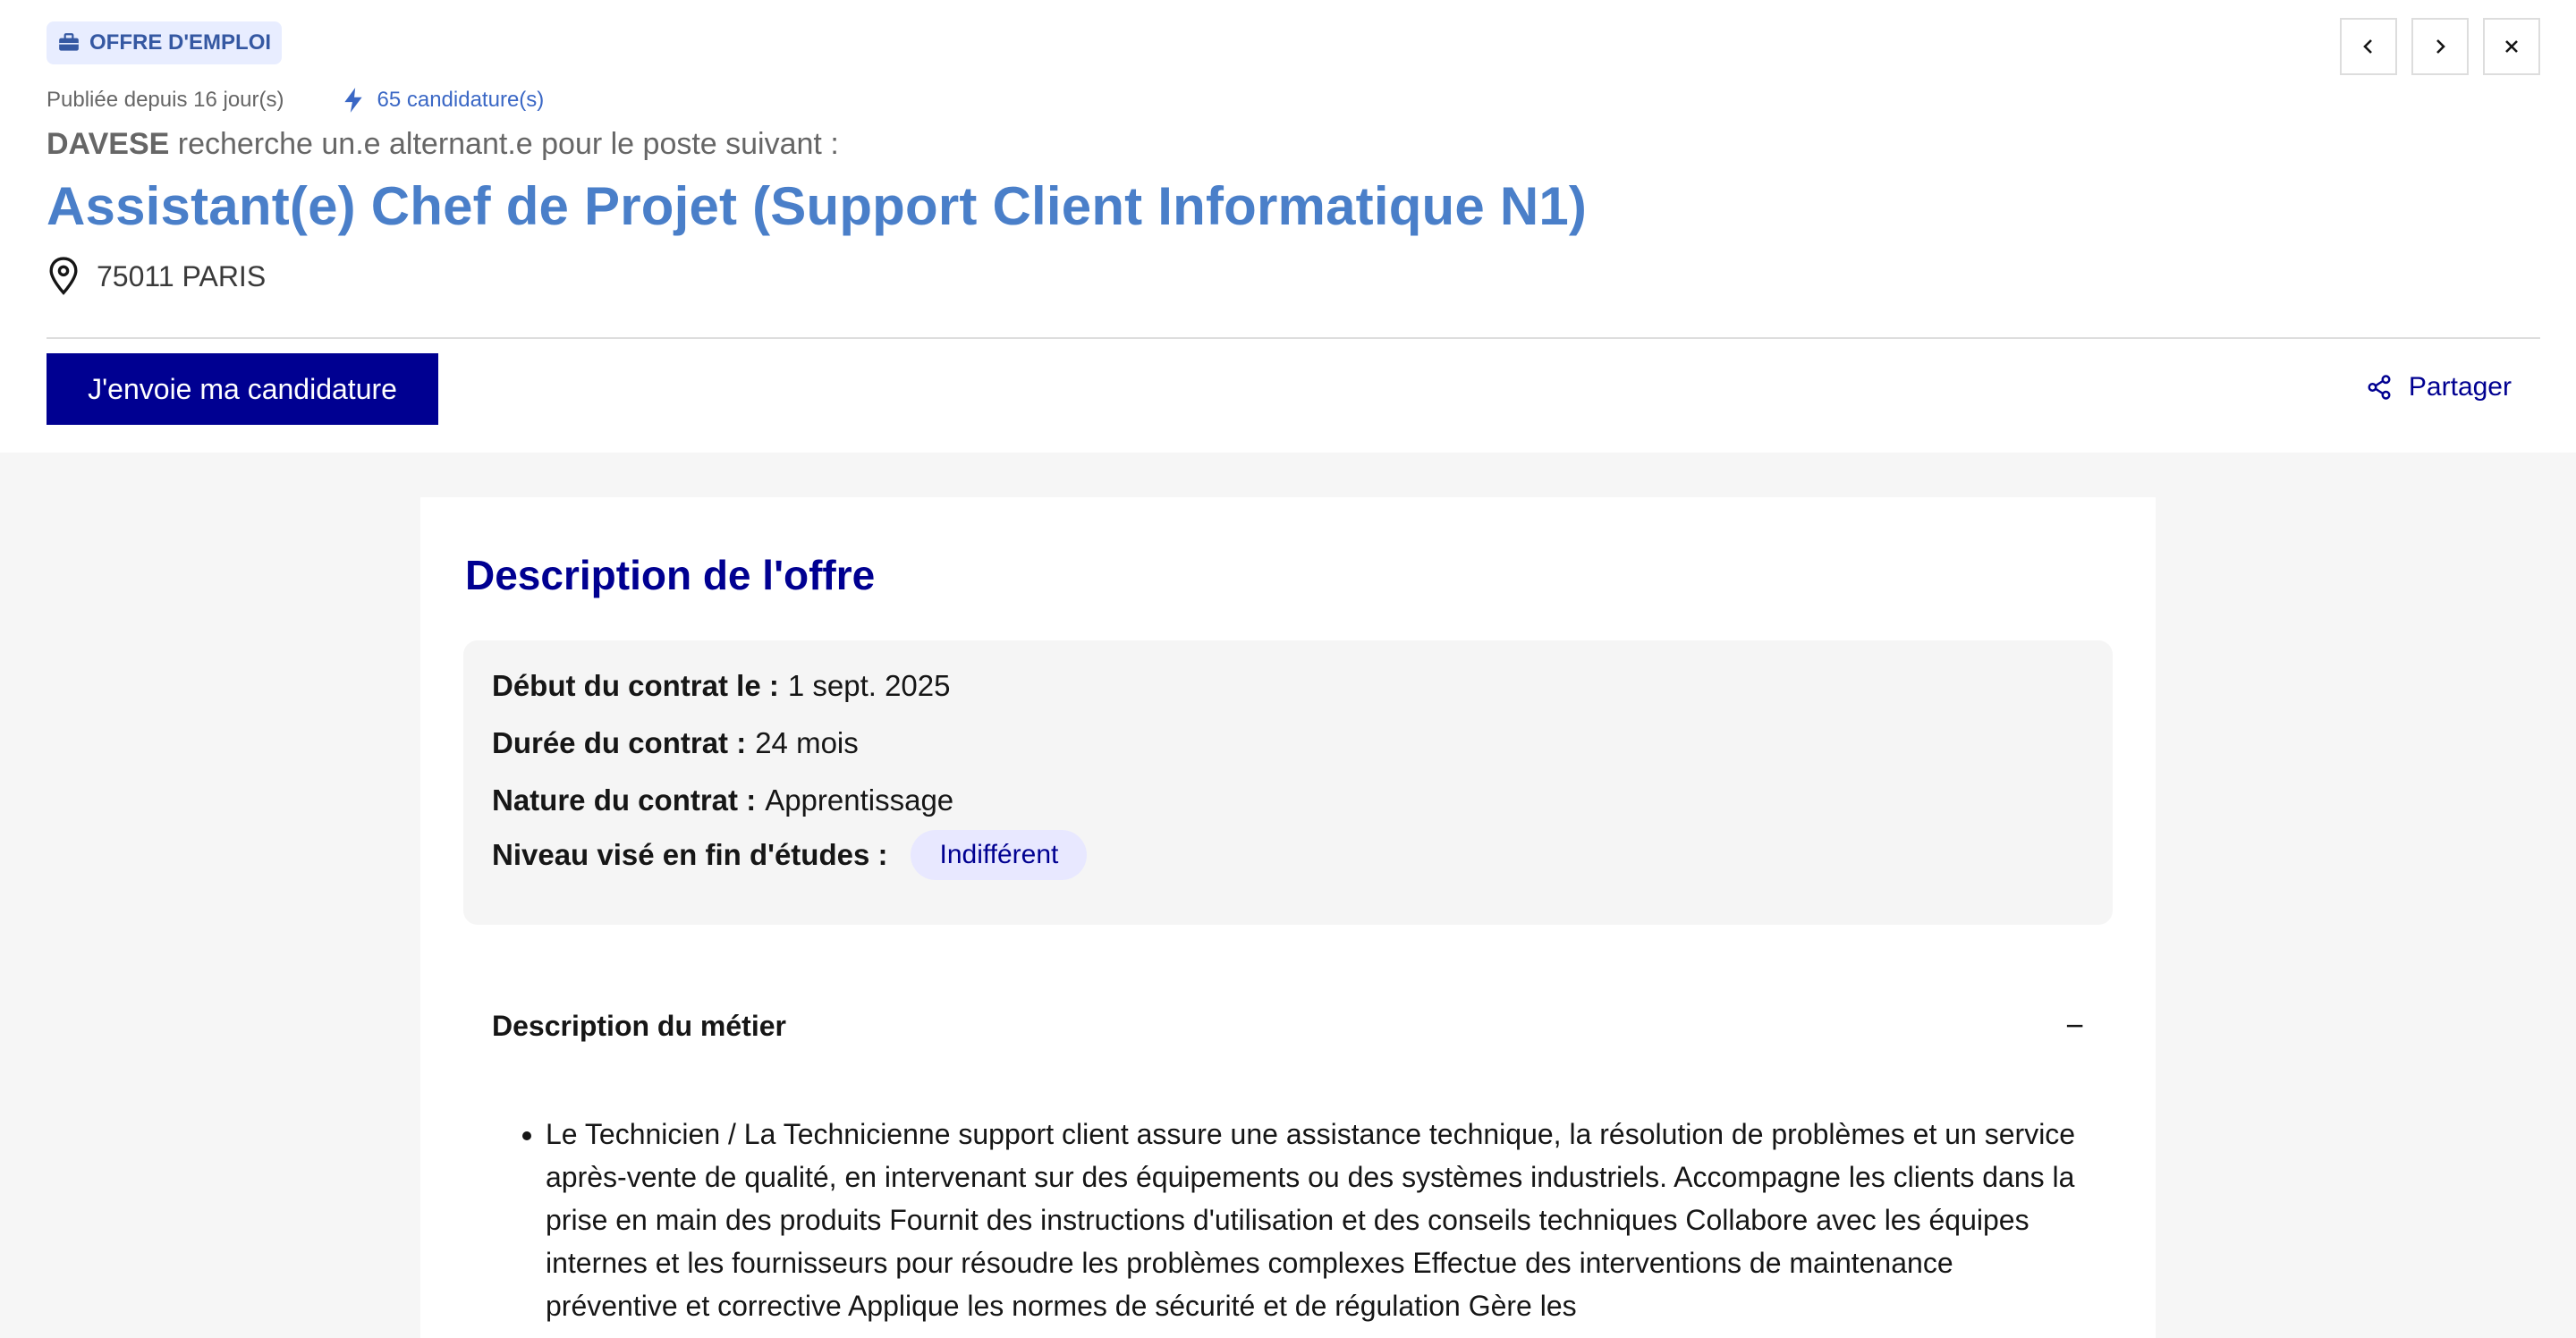  What do you see at coordinates (165, 100) in the screenshot?
I see `published-date: Publiée depuis 16 jour(s)` at bounding box center [165, 100].